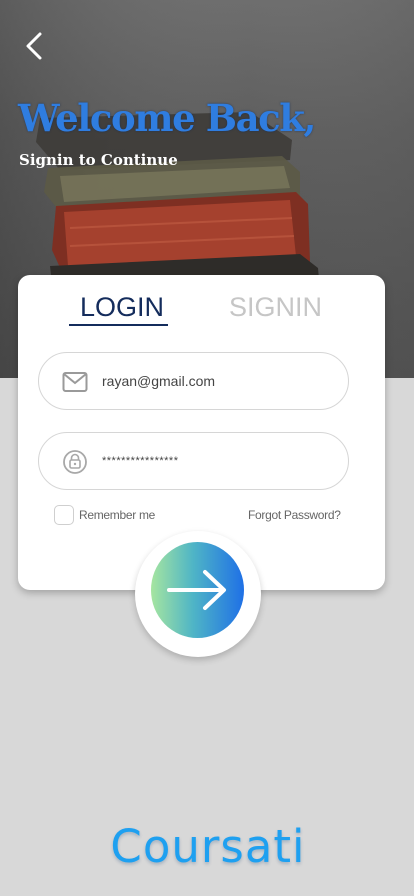 Image resolution: width=414 pixels, height=896 pixels. I want to click on submit-button, so click(197, 590).